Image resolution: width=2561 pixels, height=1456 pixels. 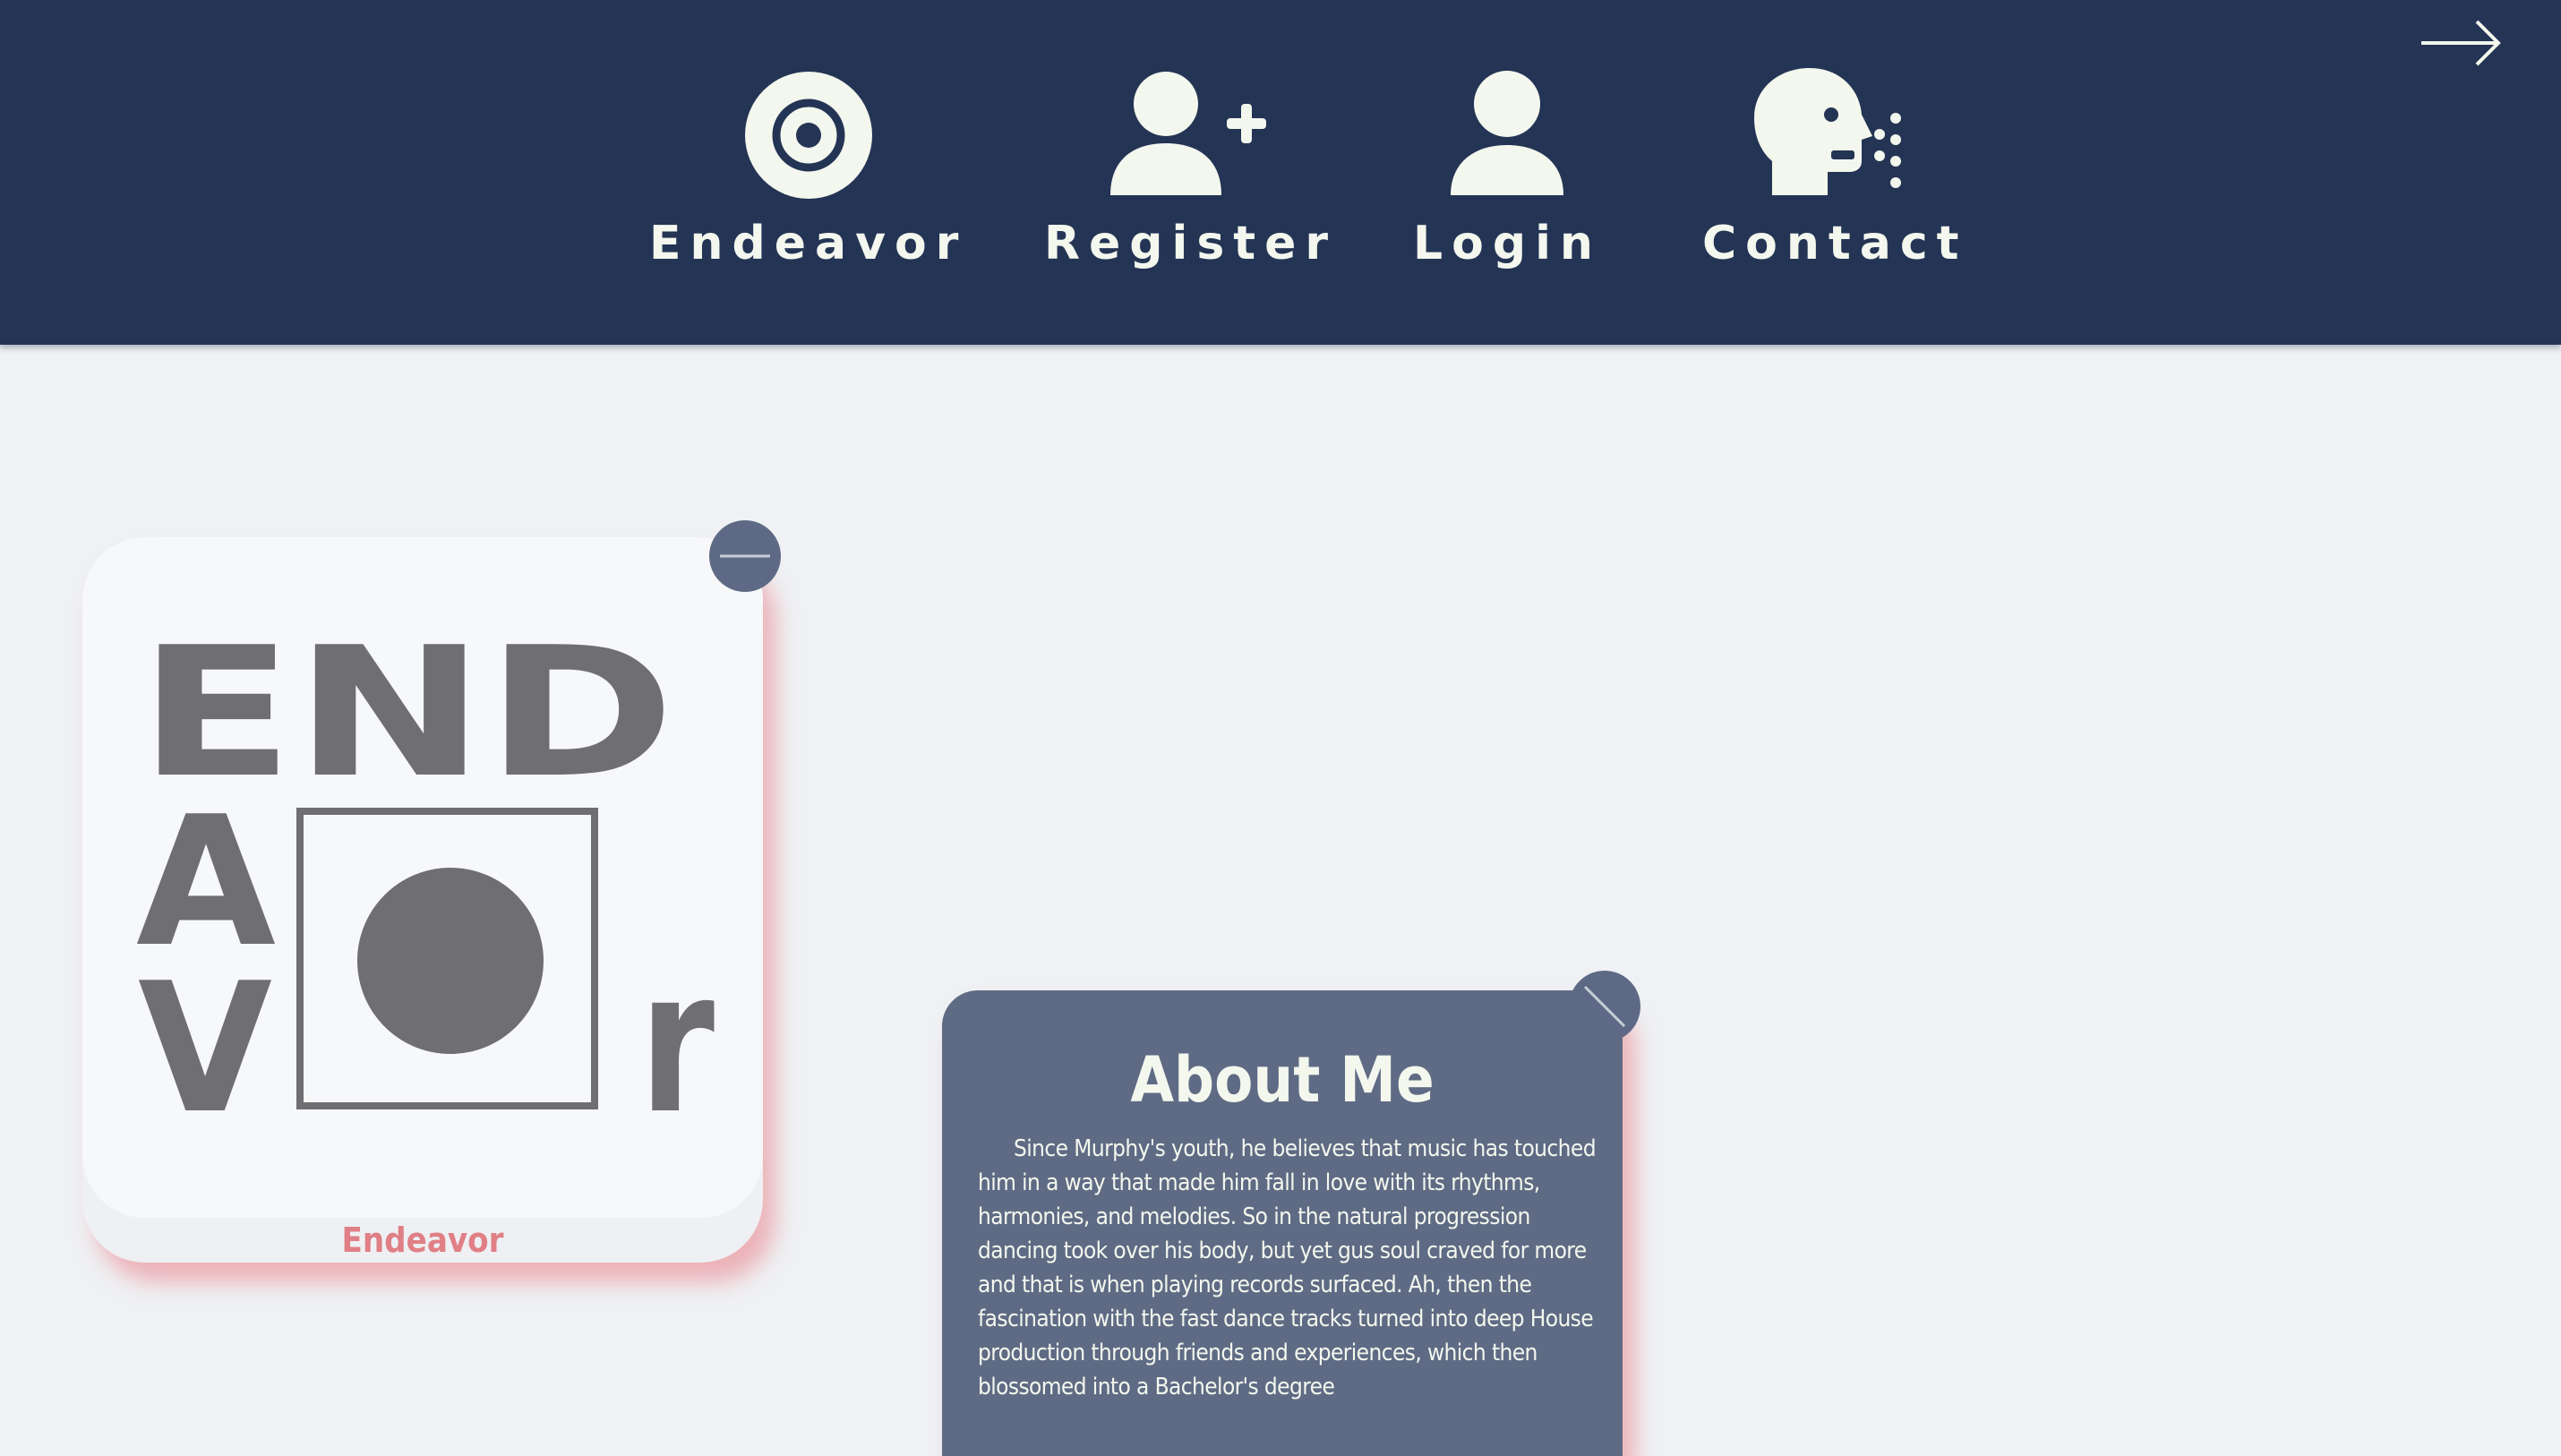 I want to click on nav-label-register: Register, so click(x=1191, y=243).